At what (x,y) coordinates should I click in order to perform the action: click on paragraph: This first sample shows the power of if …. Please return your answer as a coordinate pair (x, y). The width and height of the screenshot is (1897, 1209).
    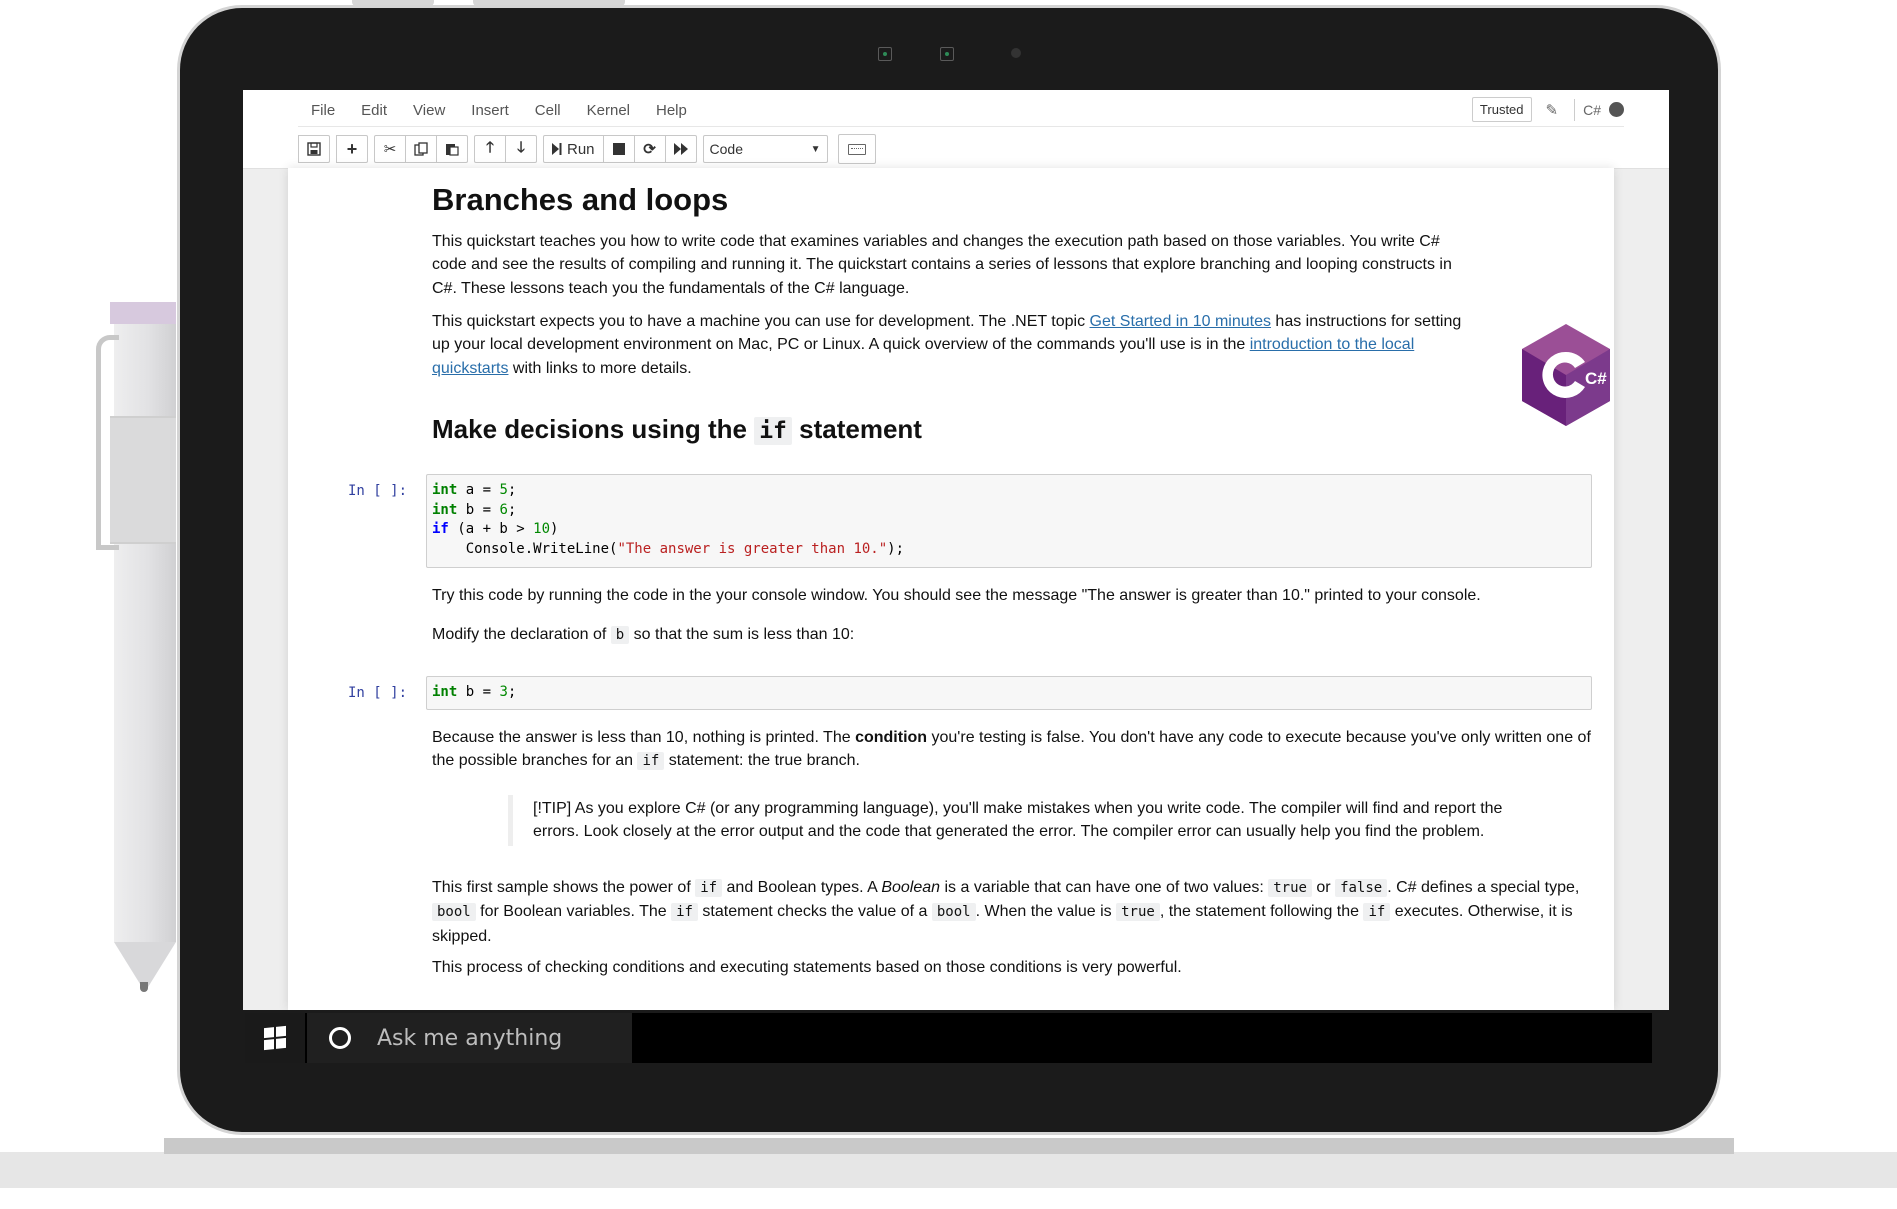
    Looking at the image, I should click on (1007, 912).